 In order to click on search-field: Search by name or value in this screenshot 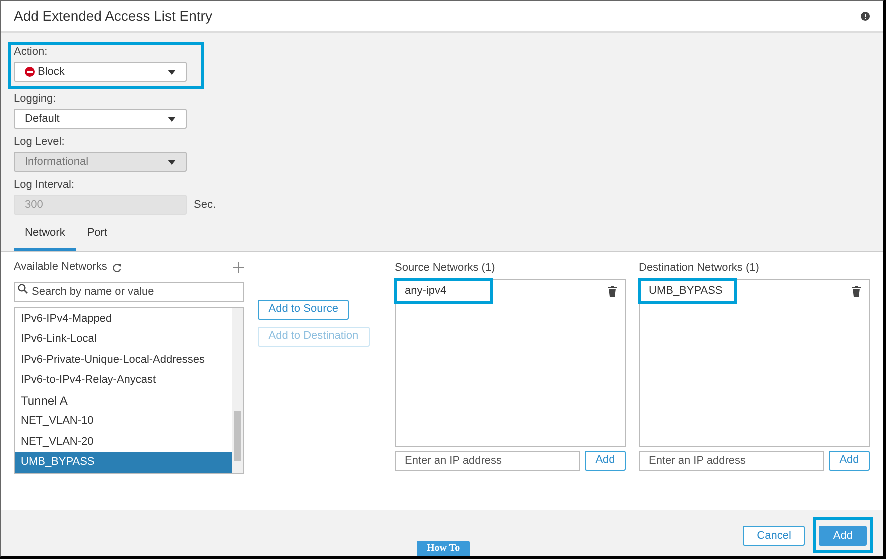, I will do `click(129, 292)`.